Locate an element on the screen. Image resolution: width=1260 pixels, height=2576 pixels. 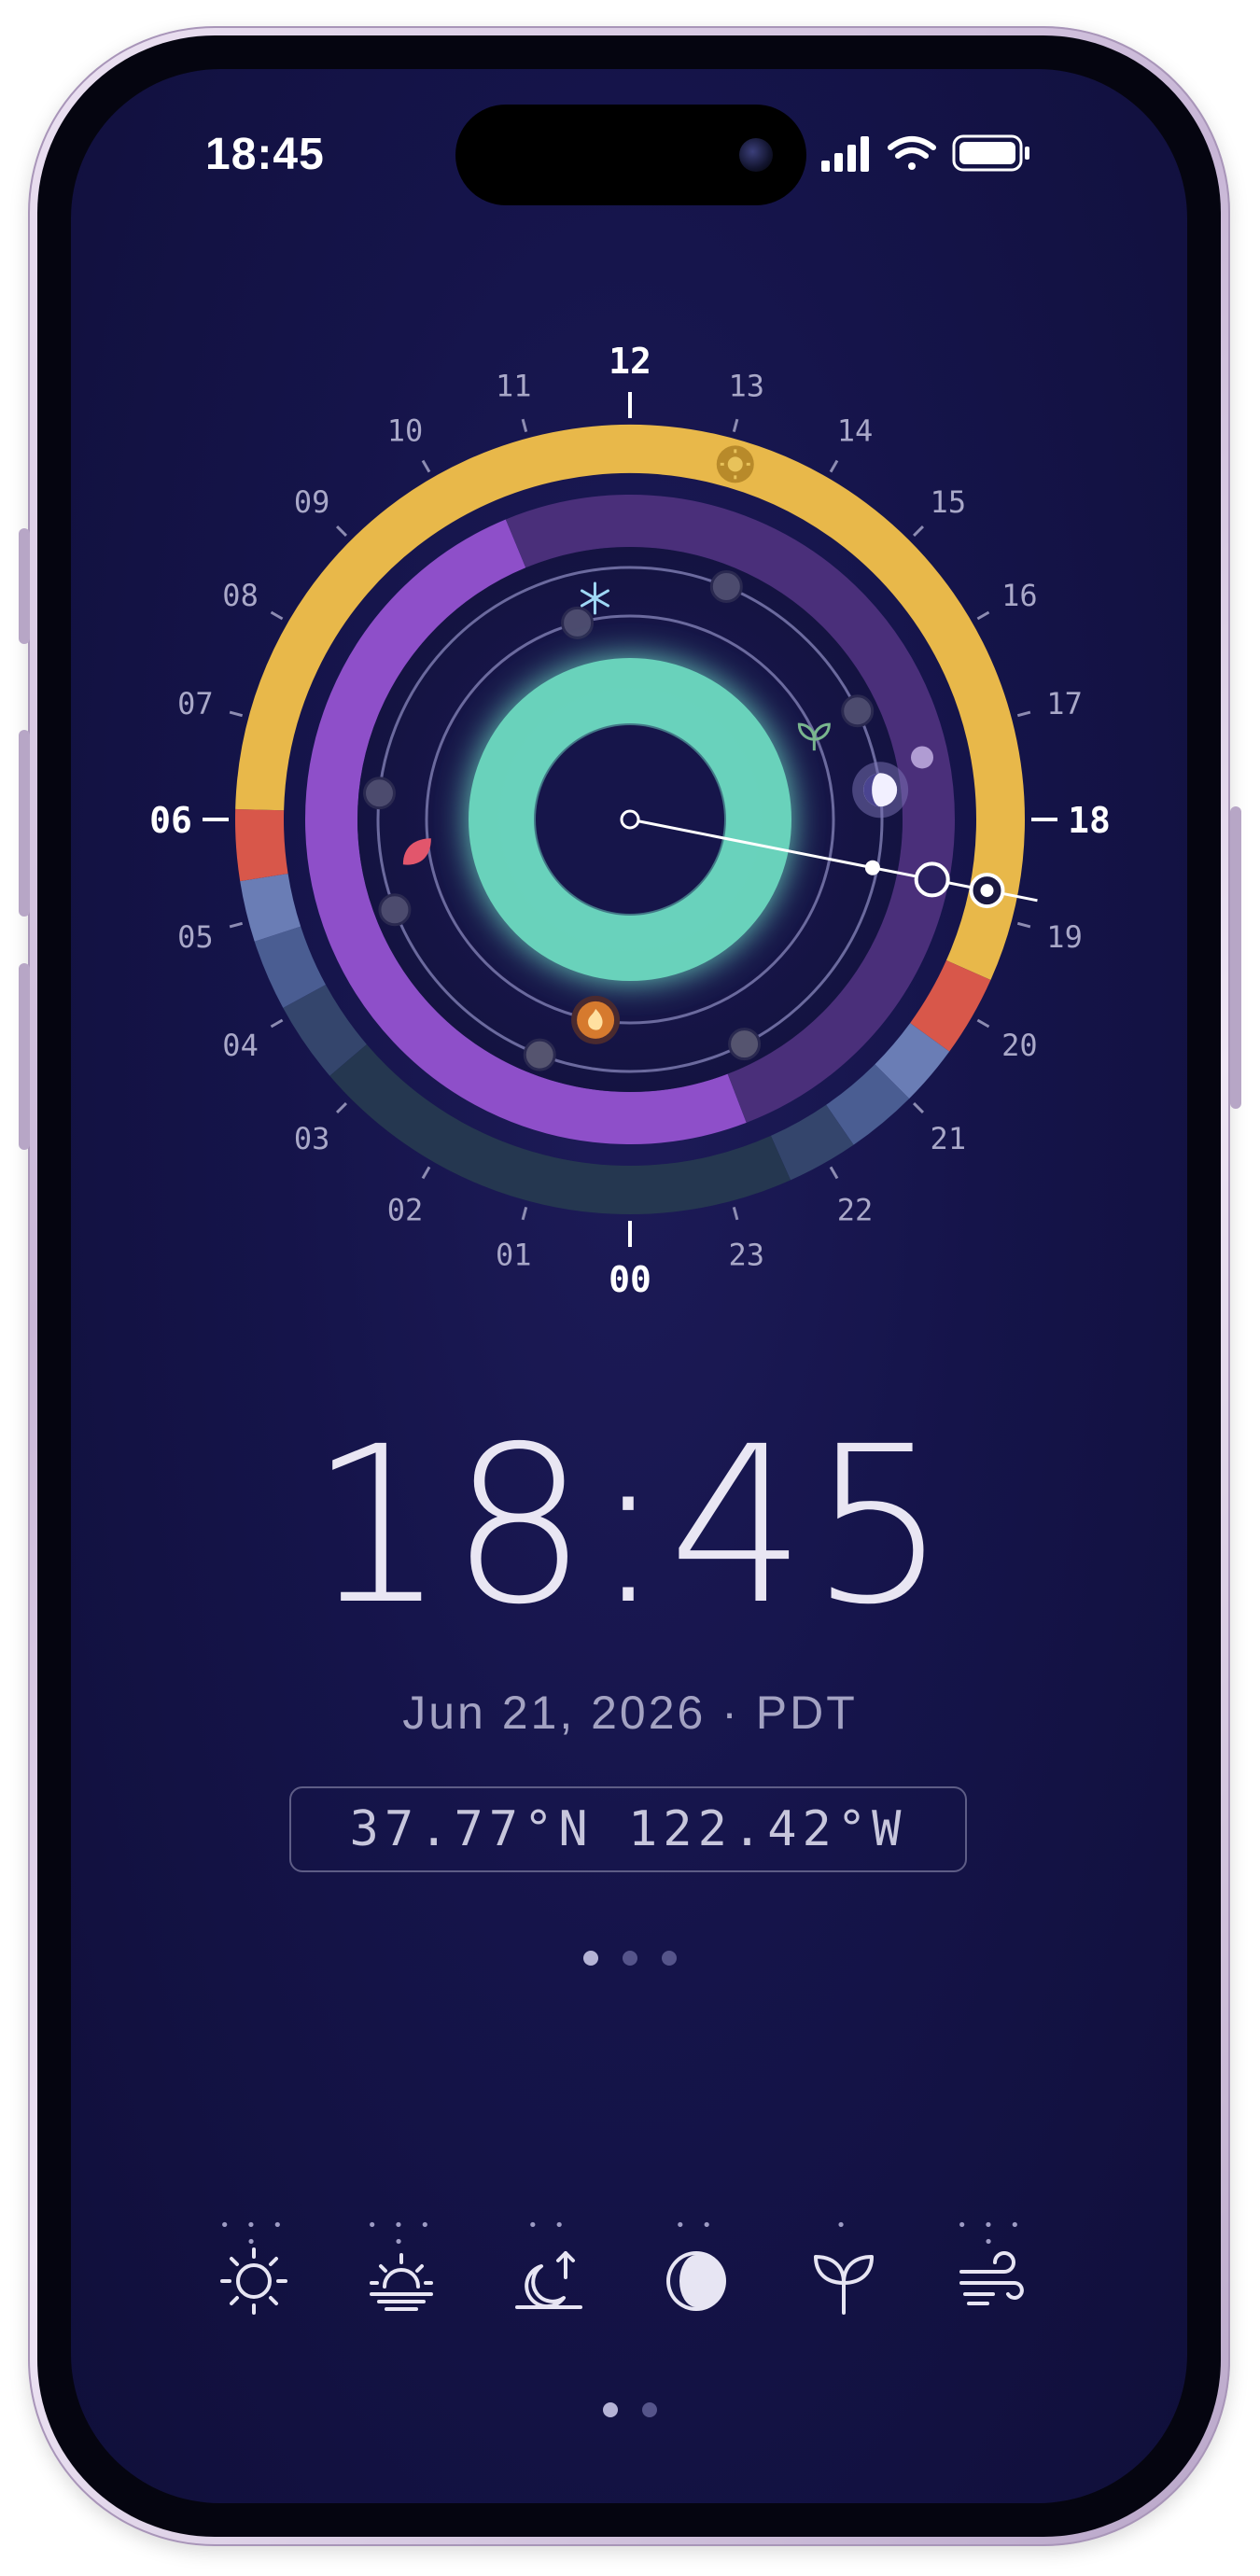
hour-label: 20 is located at coordinates (1019, 1045).